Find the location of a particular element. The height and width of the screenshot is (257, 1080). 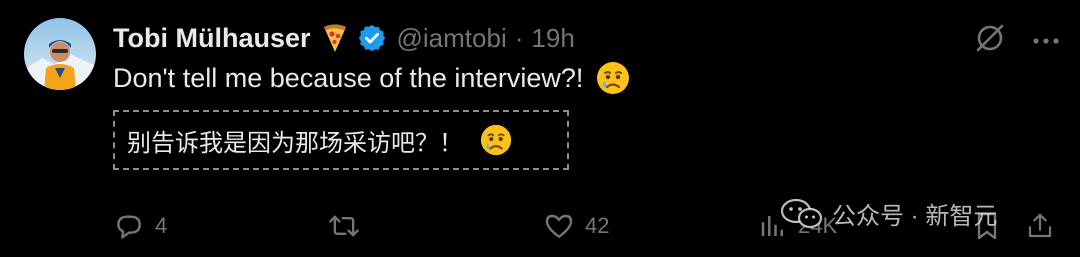

timestamp: 19h is located at coordinates (552, 38).